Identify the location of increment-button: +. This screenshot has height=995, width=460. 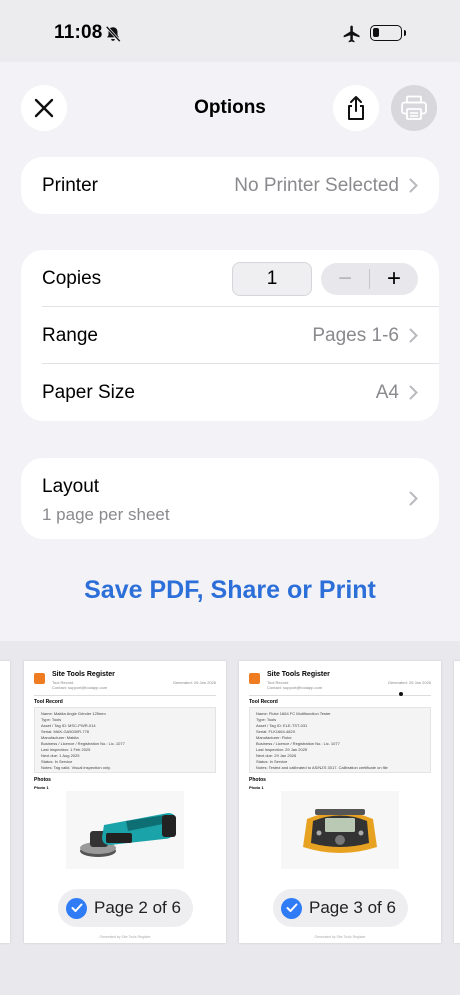
(394, 279).